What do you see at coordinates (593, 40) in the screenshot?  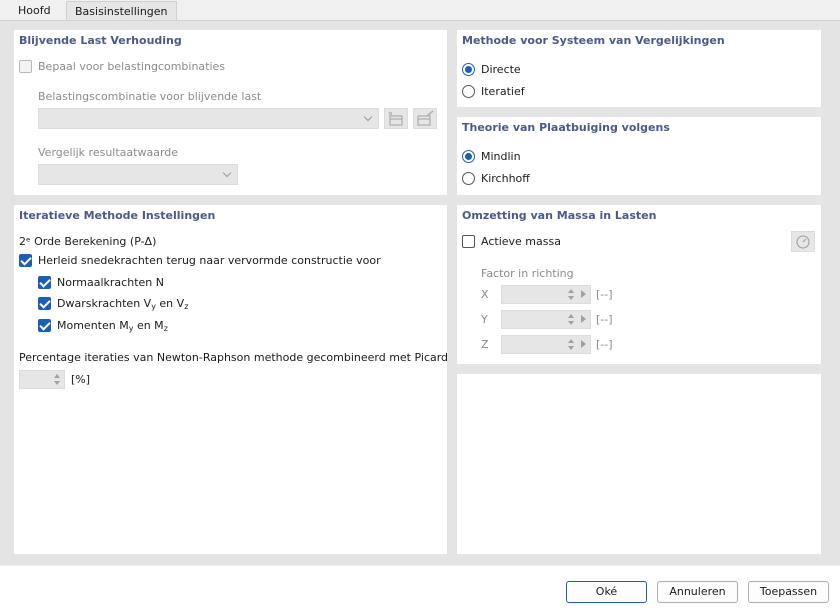 I see `panel-title-methode: Methode voor Systeem van Vergelijkingen` at bounding box center [593, 40].